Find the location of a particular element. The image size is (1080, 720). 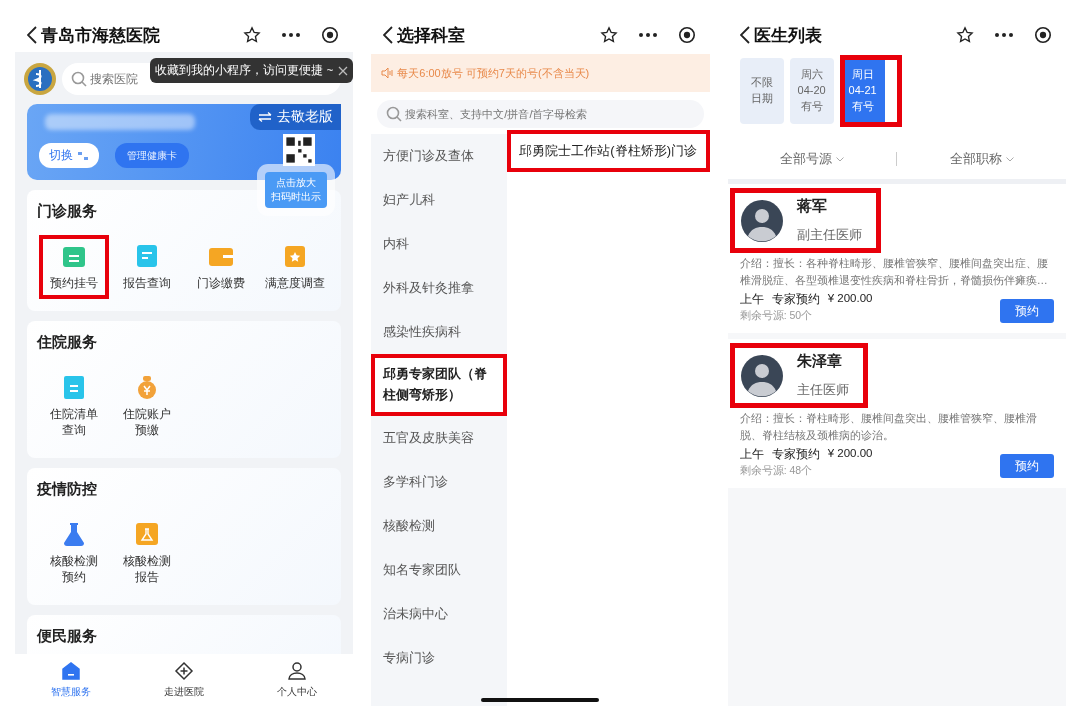

nav-tab: 个人中心 is located at coordinates (297, 680).